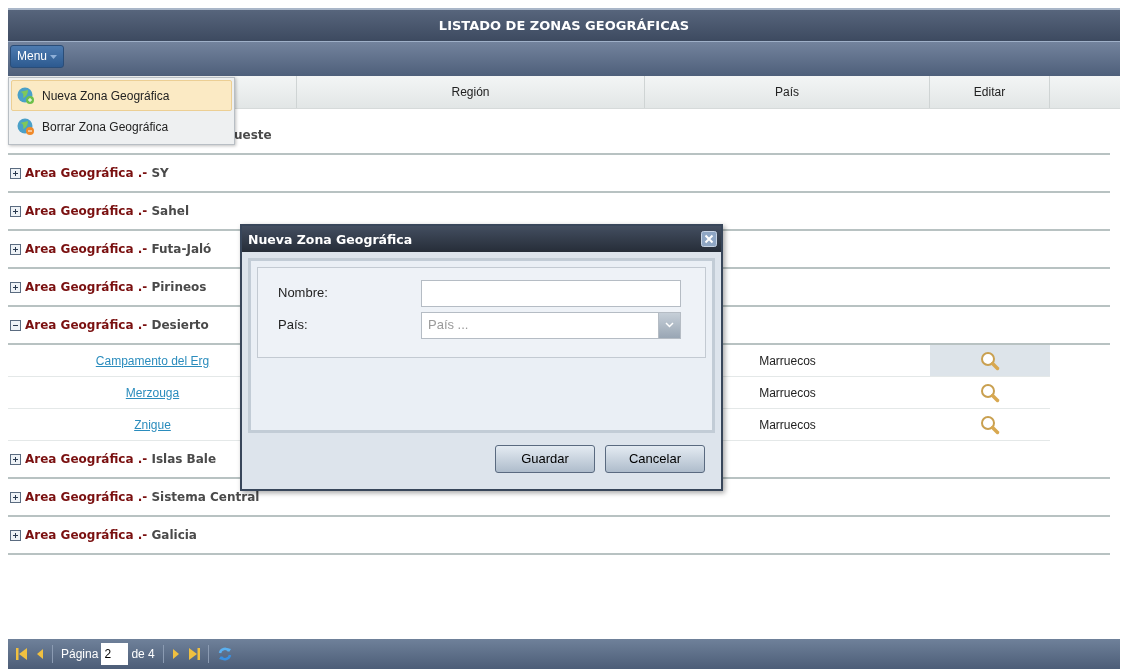 The width and height of the screenshot is (1129, 669). What do you see at coordinates (787, 92) in the screenshot?
I see `column-header: País` at bounding box center [787, 92].